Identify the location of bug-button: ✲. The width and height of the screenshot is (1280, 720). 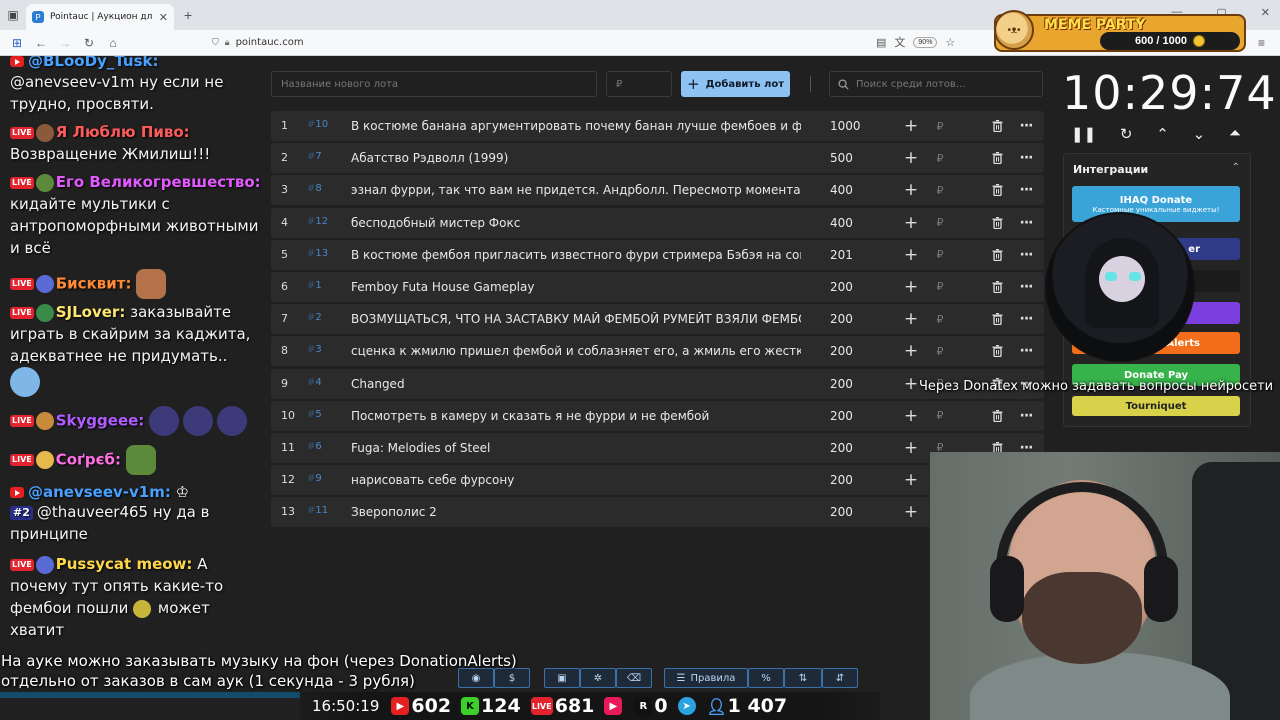
(598, 678).